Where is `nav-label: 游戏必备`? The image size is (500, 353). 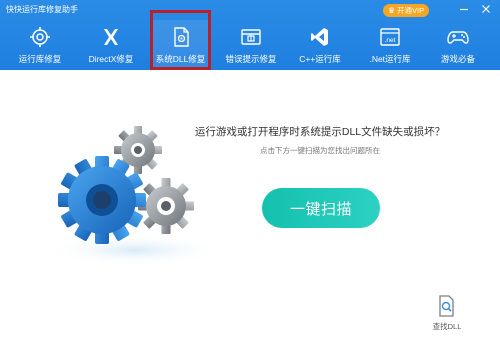 nav-label: 游戏必备 is located at coordinates (457, 59).